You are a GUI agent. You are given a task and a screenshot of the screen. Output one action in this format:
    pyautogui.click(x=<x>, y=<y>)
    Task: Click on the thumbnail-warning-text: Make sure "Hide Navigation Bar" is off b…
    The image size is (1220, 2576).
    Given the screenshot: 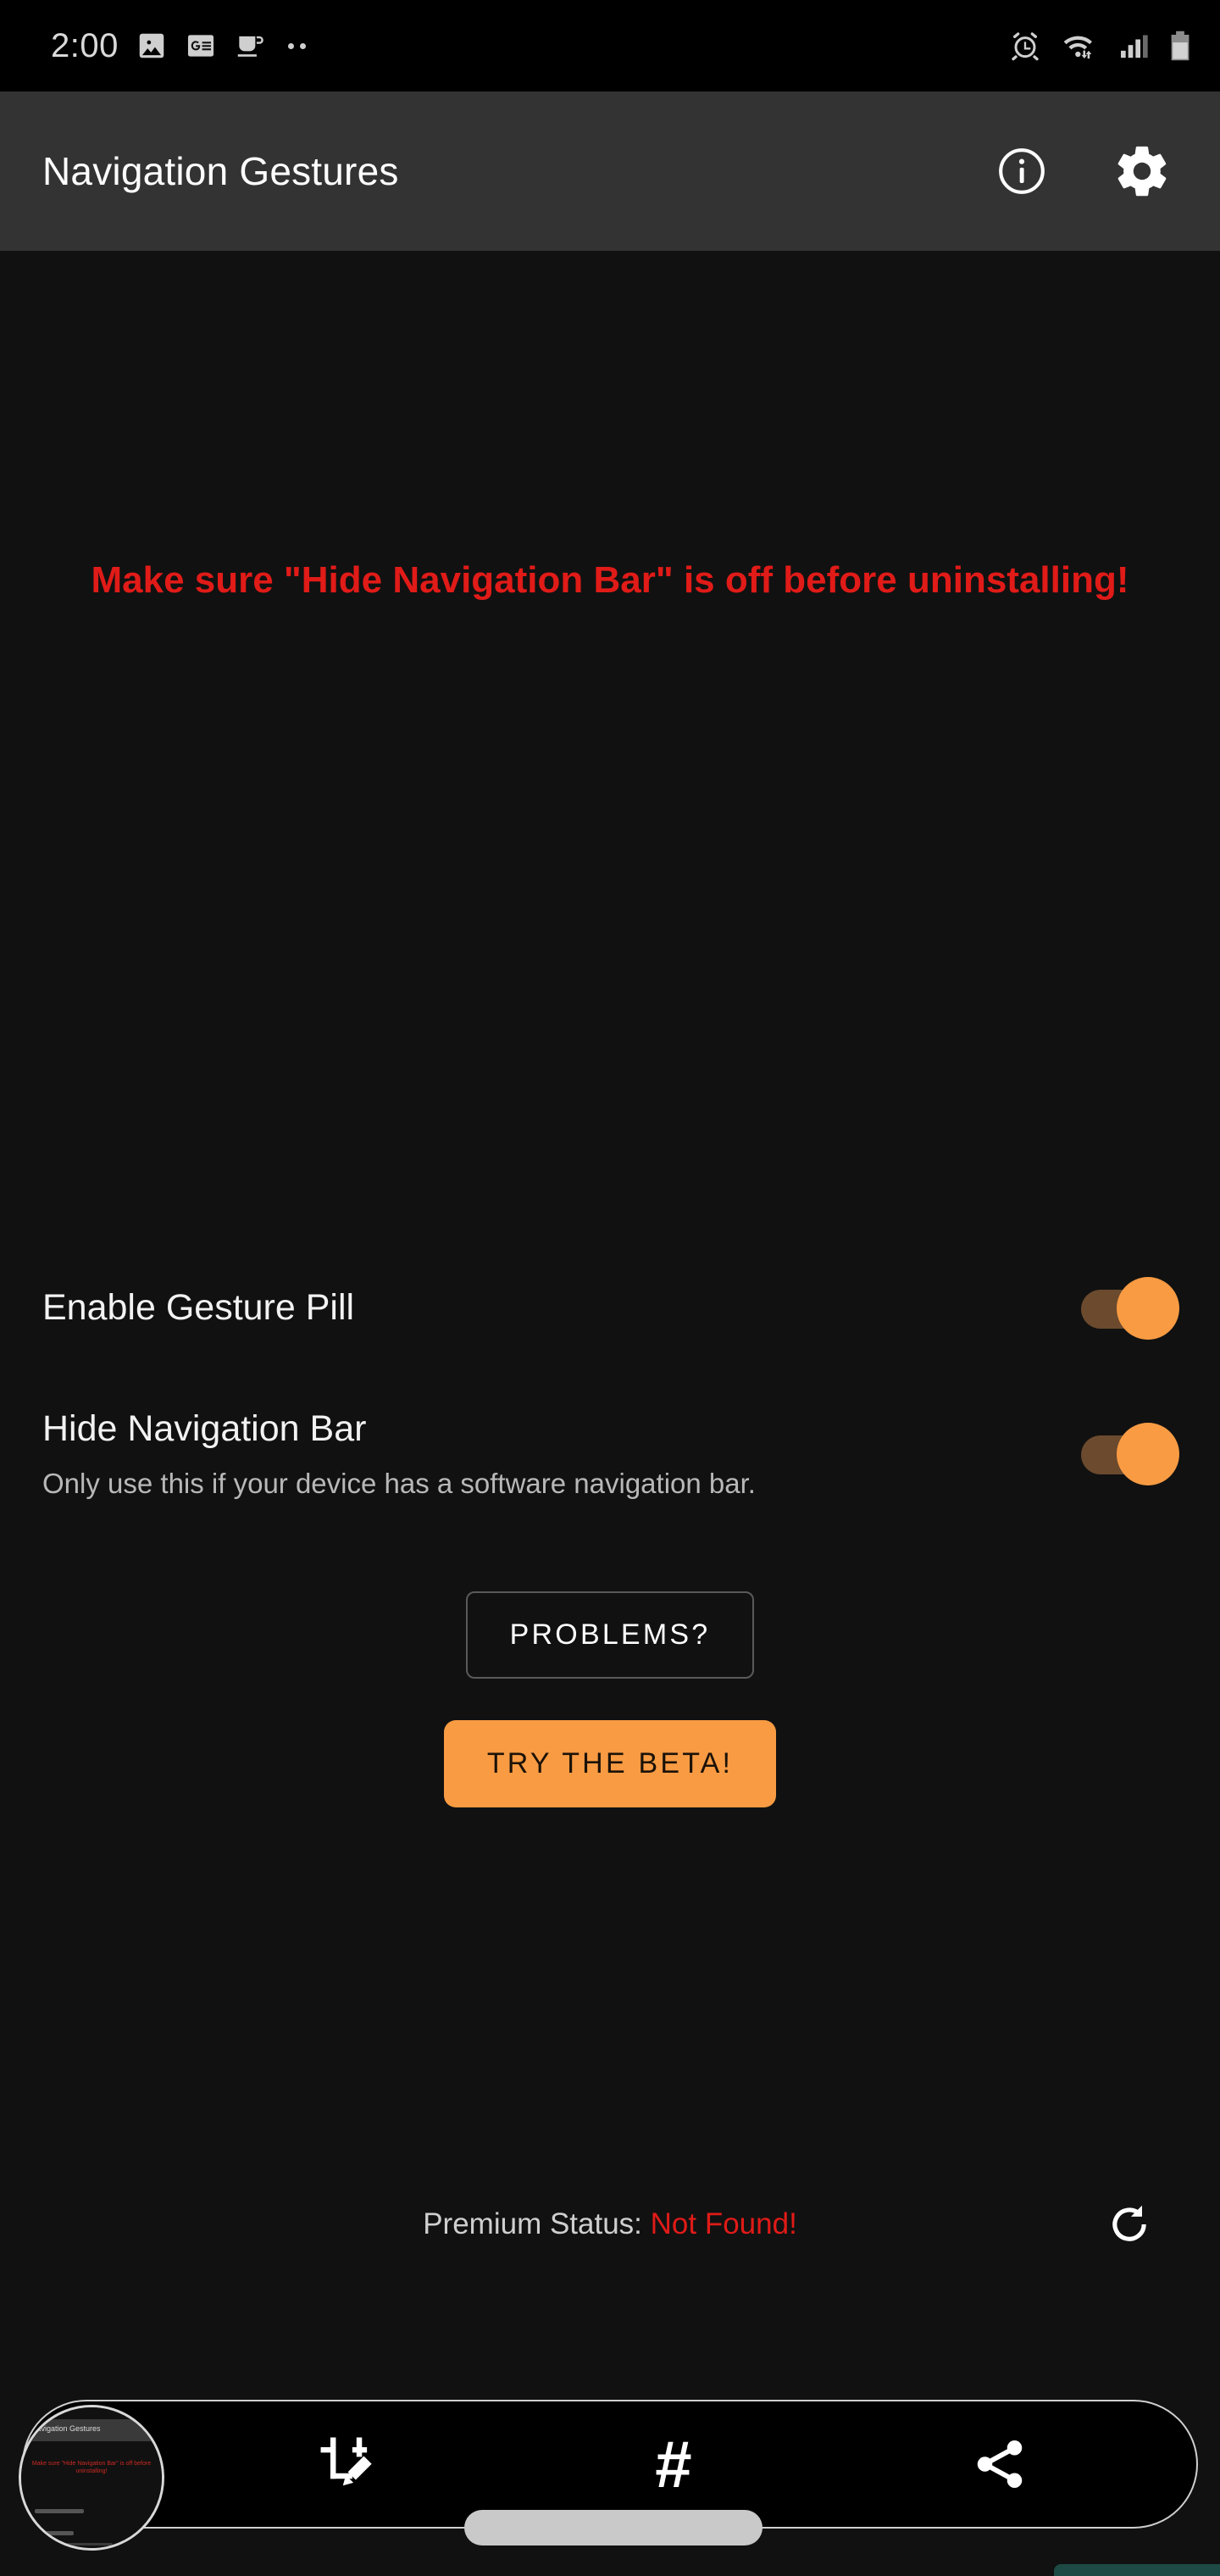 What is the action you would take?
    pyautogui.click(x=91, y=2468)
    